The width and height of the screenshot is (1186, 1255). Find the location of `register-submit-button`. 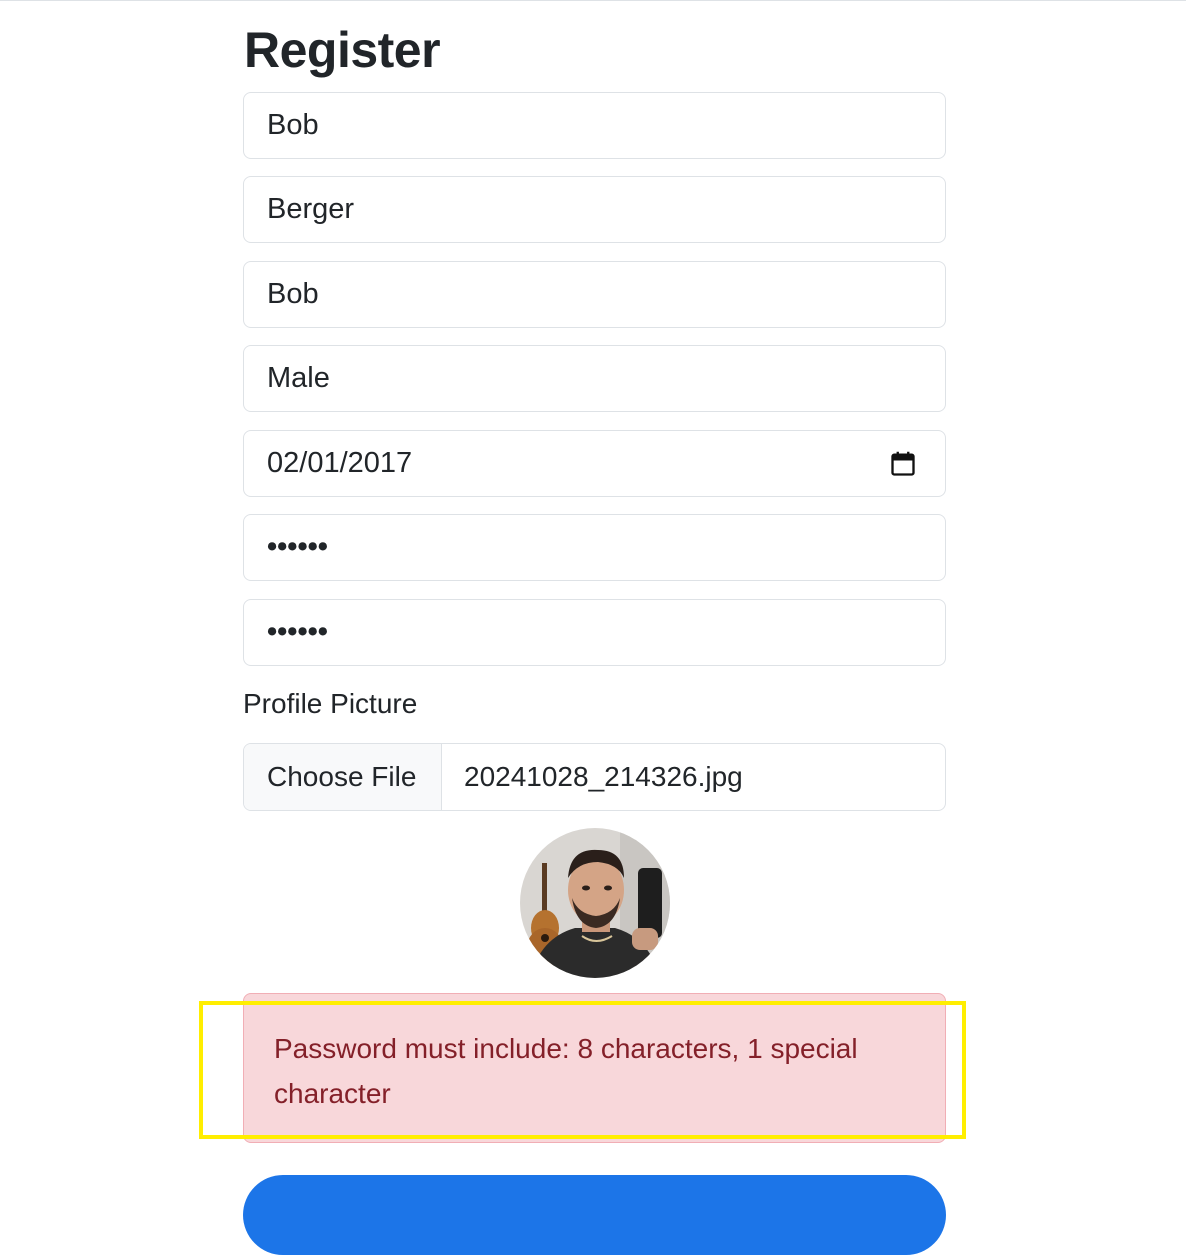

register-submit-button is located at coordinates (594, 1215).